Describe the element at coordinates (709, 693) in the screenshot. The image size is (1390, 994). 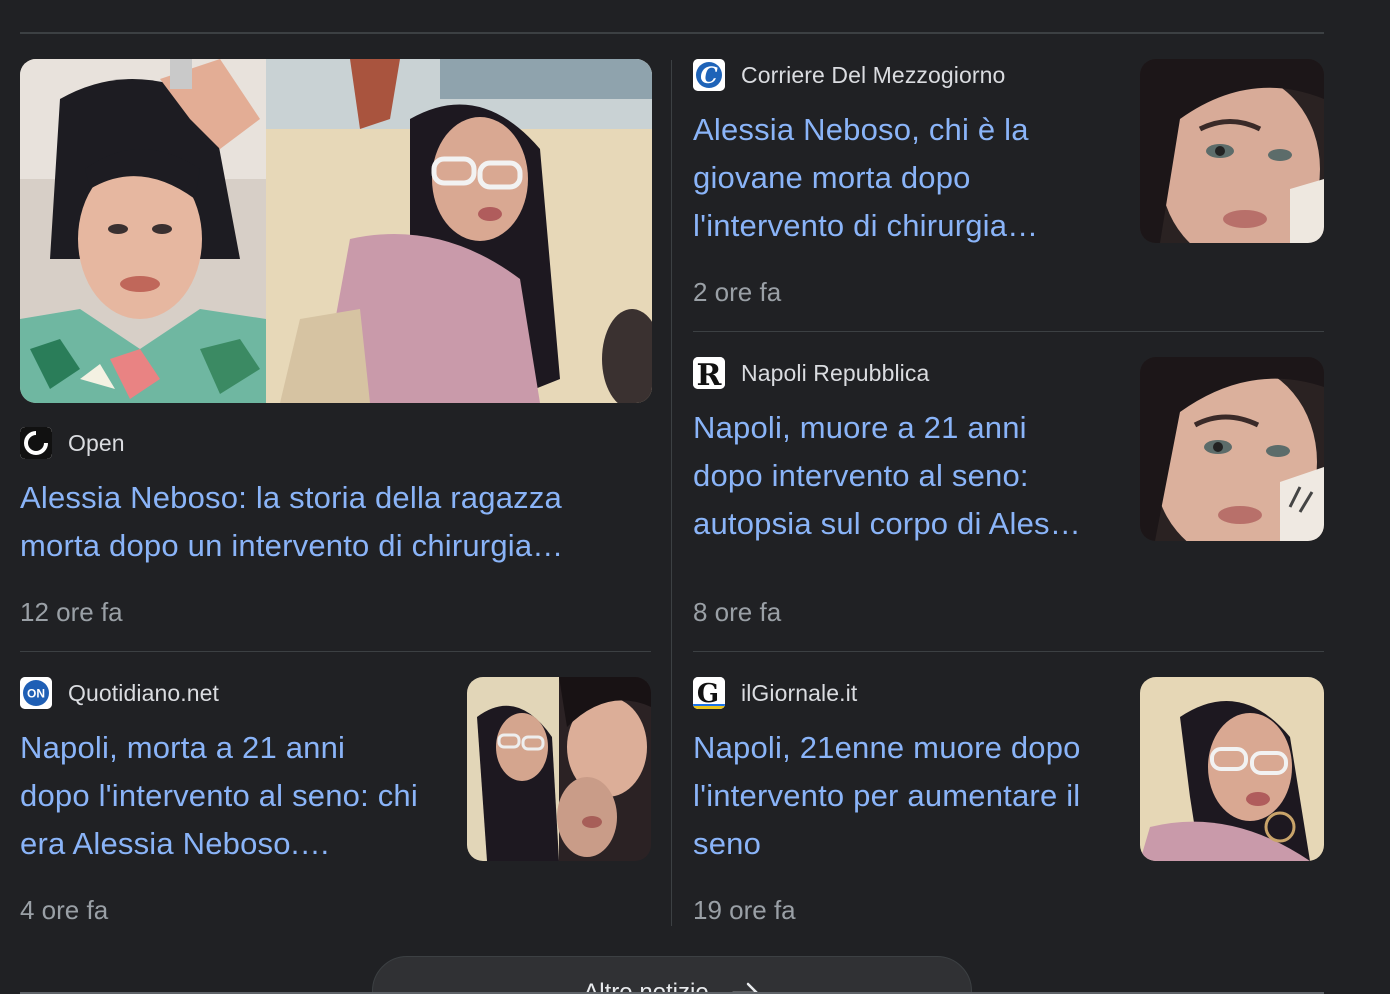
I see `giornale-g-icon: G` at that location.